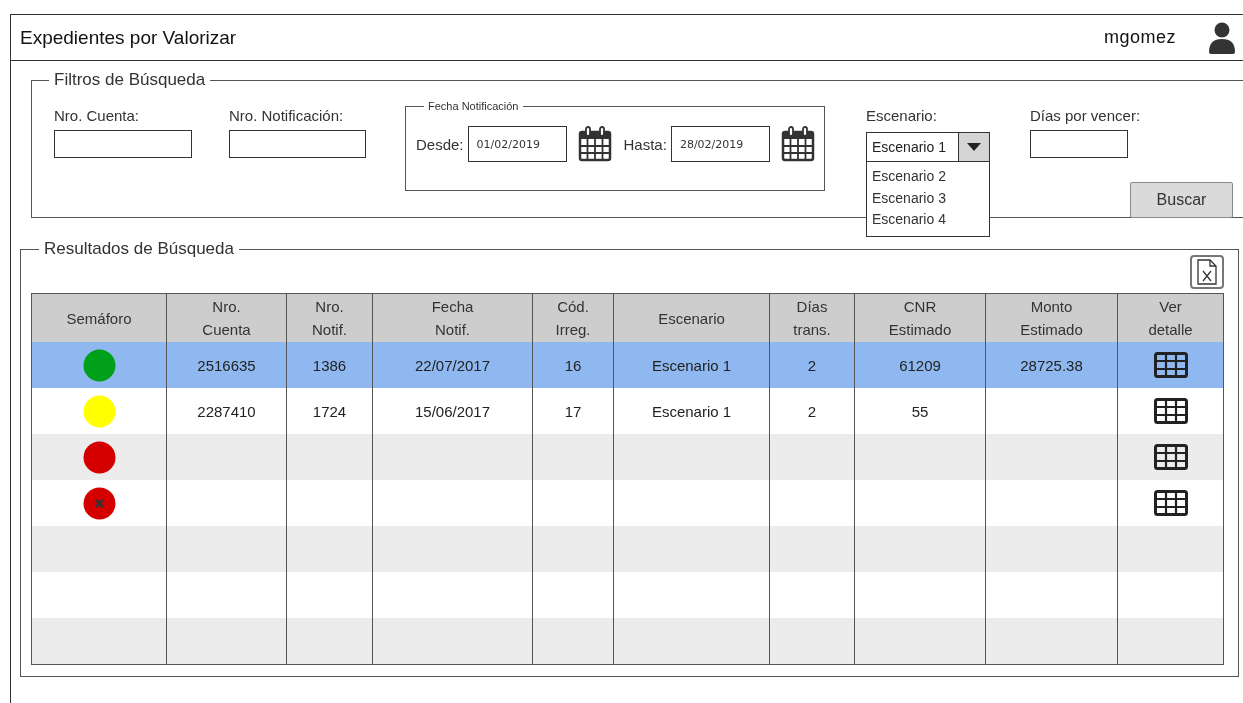 The width and height of the screenshot is (1243, 703). Describe the element at coordinates (720, 144) in the screenshot. I see `date-field: 28/02/2019` at that location.